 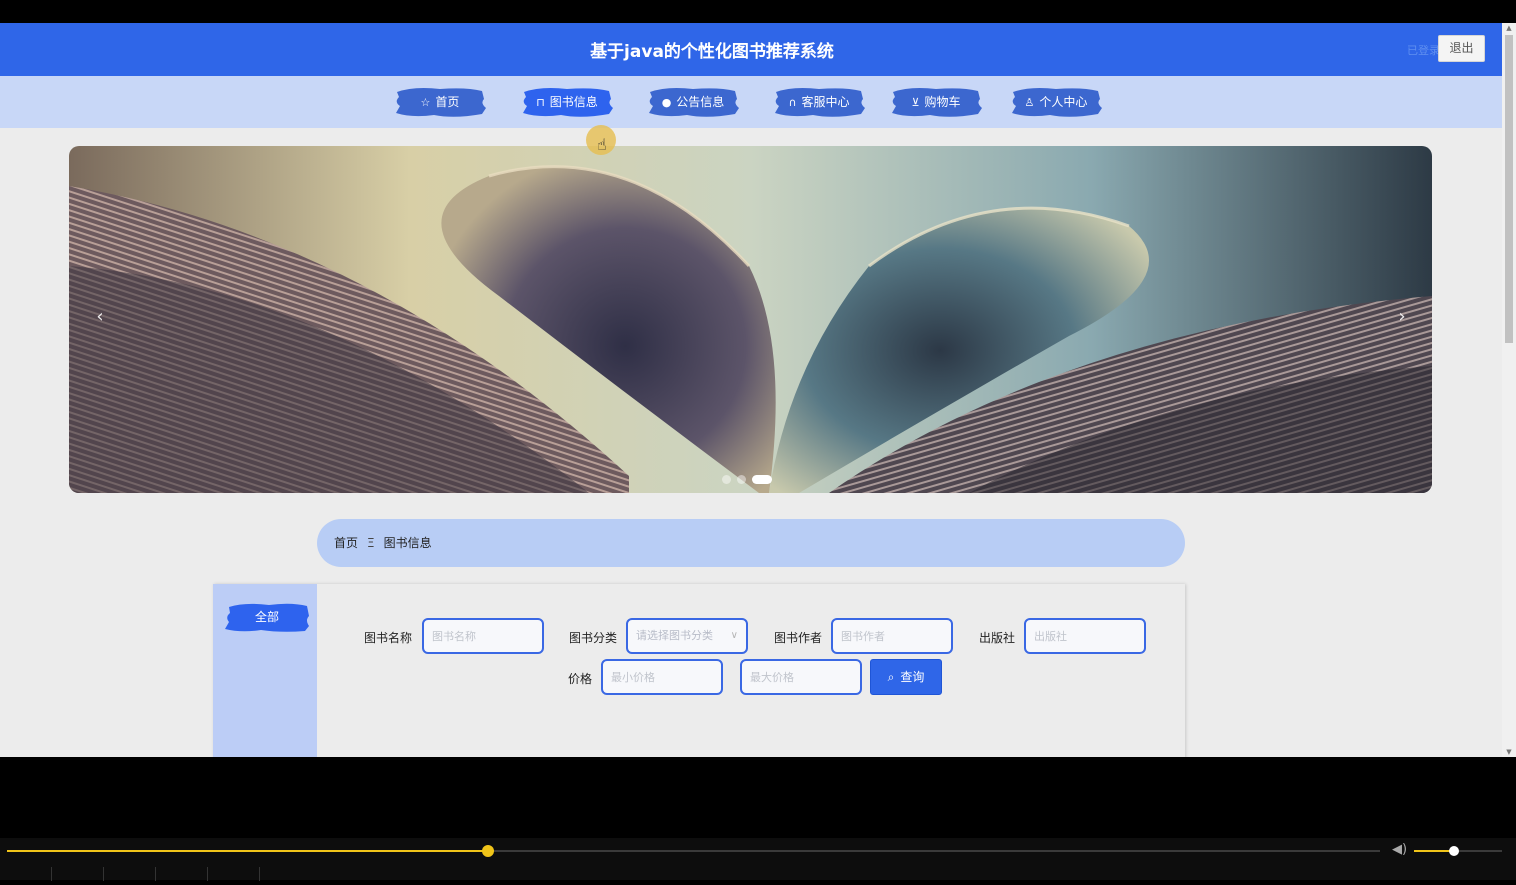 I want to click on notice-icon: ●, so click(x=666, y=102).